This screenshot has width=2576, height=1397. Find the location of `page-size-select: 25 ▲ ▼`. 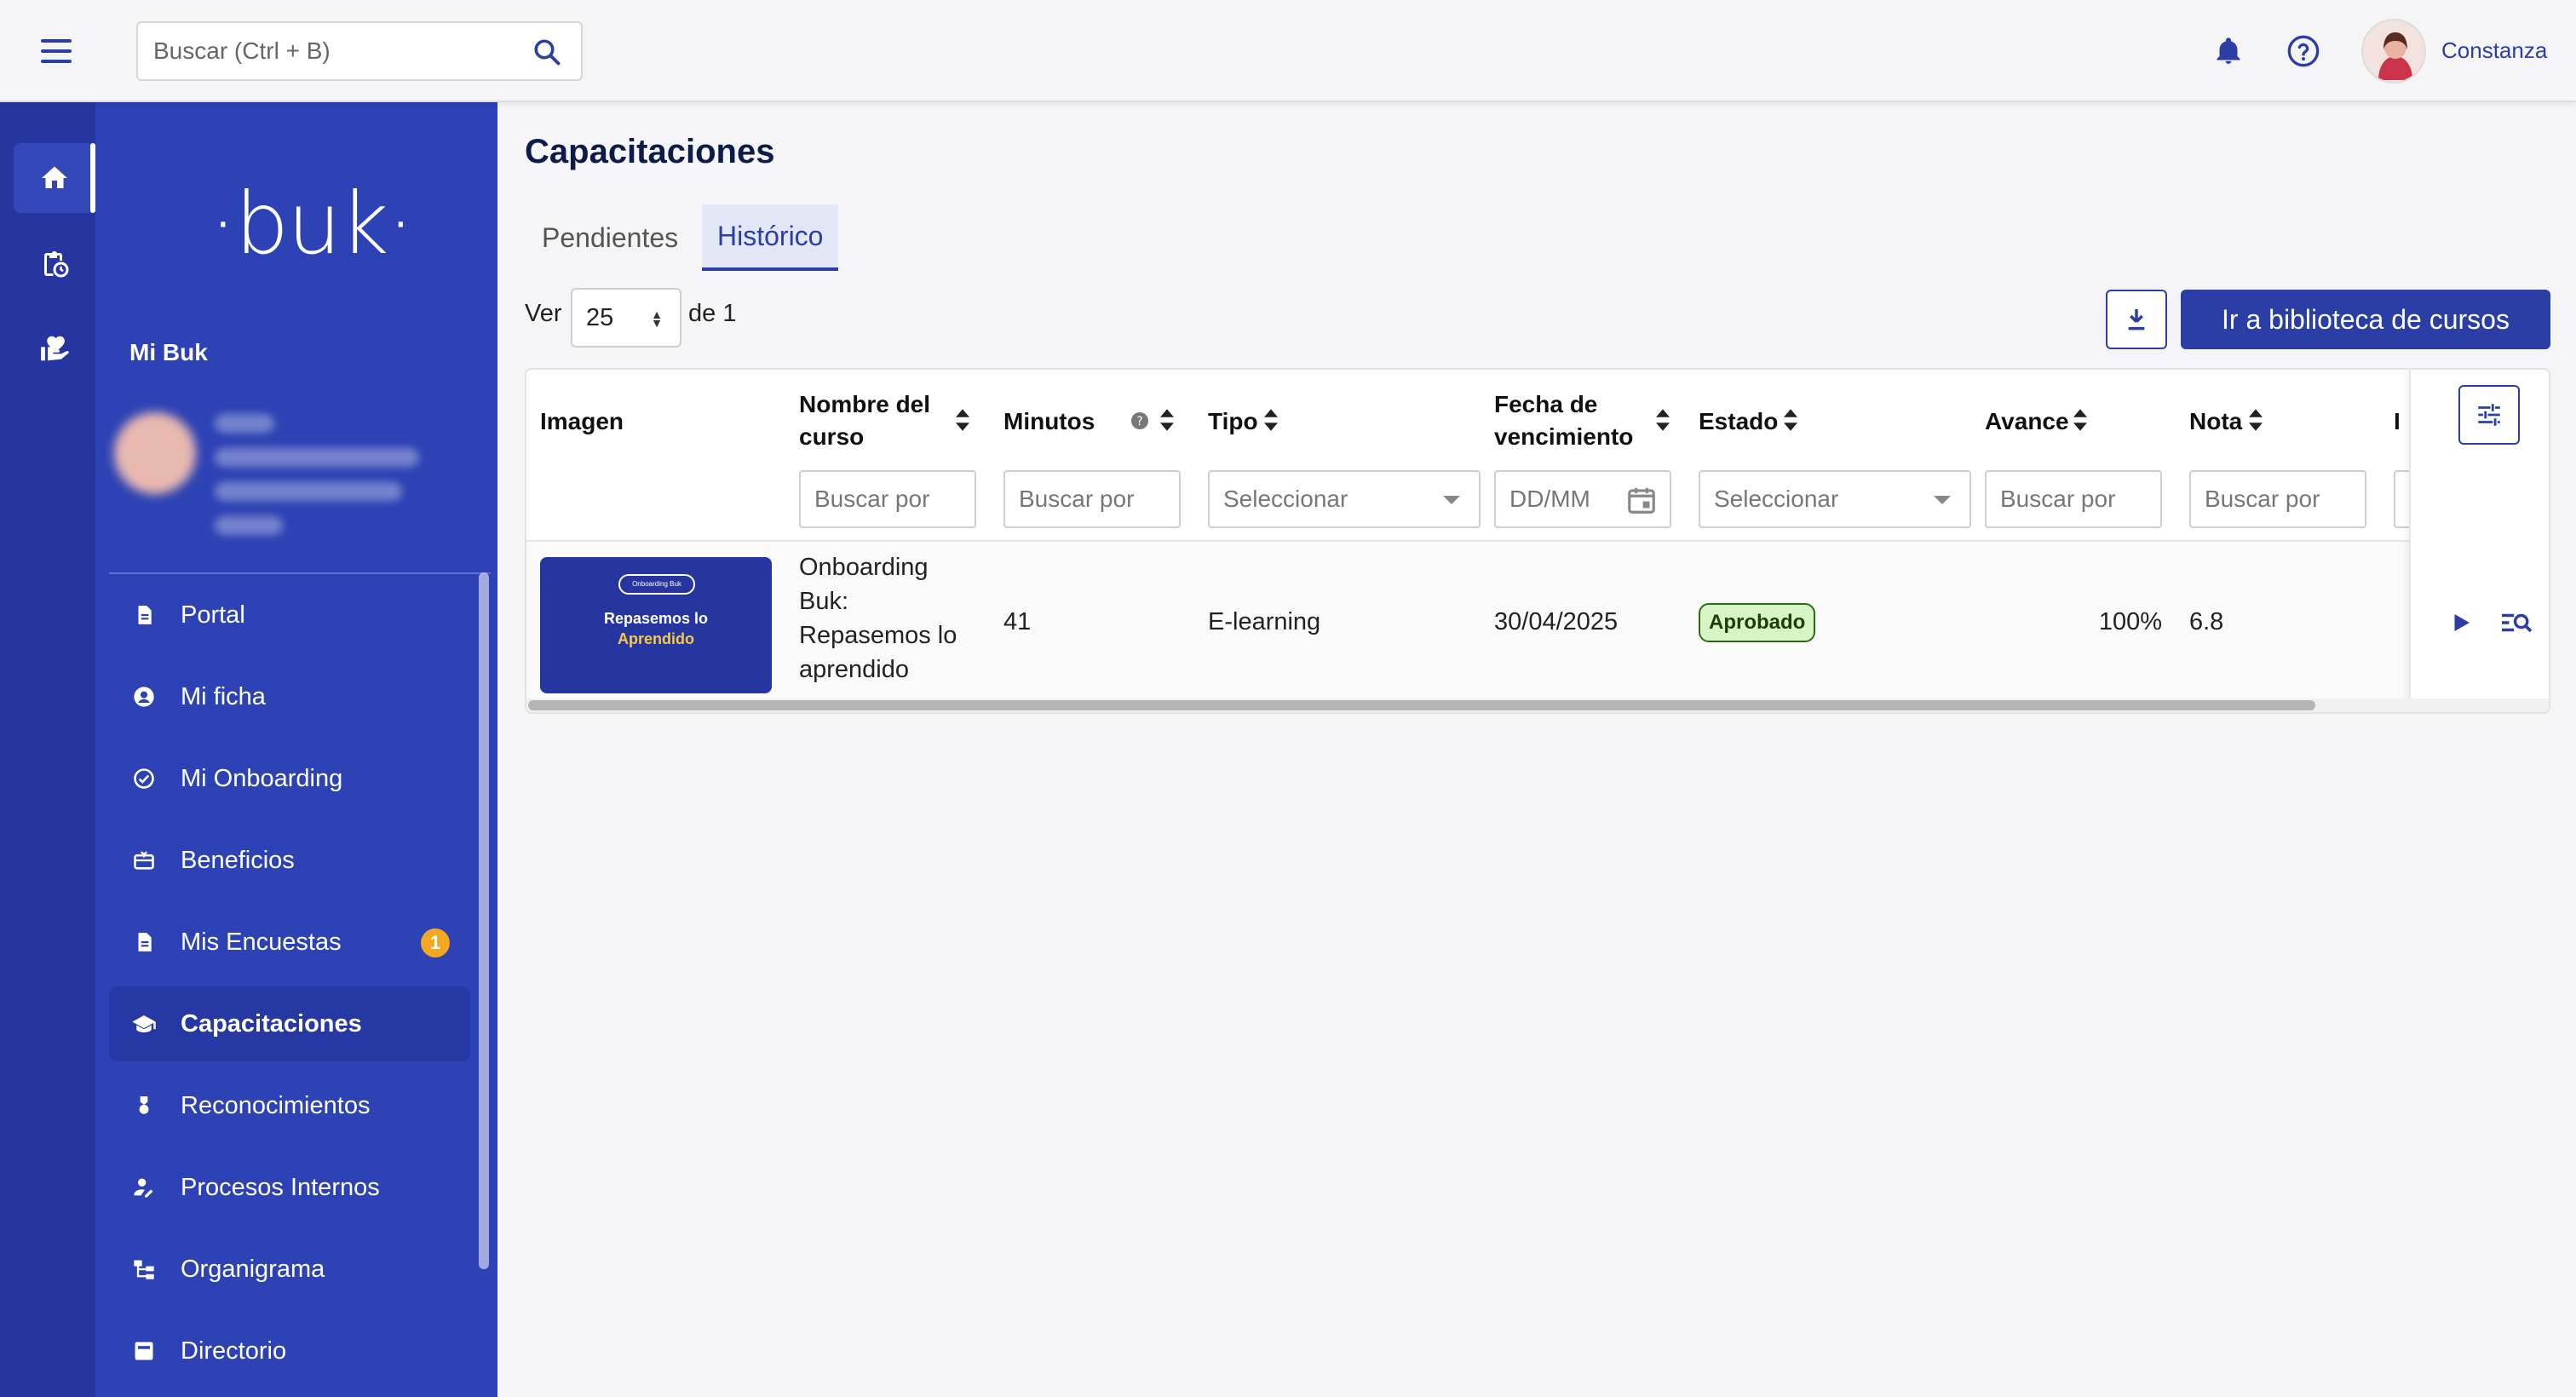

page-size-select: 25 ▲ ▼ is located at coordinates (626, 318).